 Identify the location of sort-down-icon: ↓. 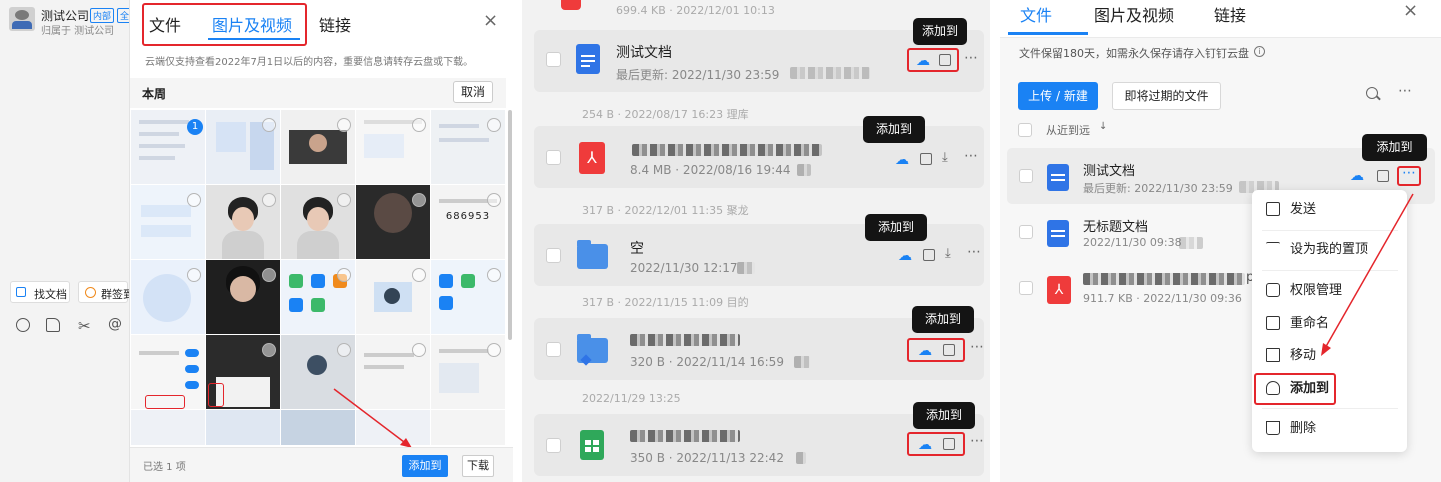
(1103, 126).